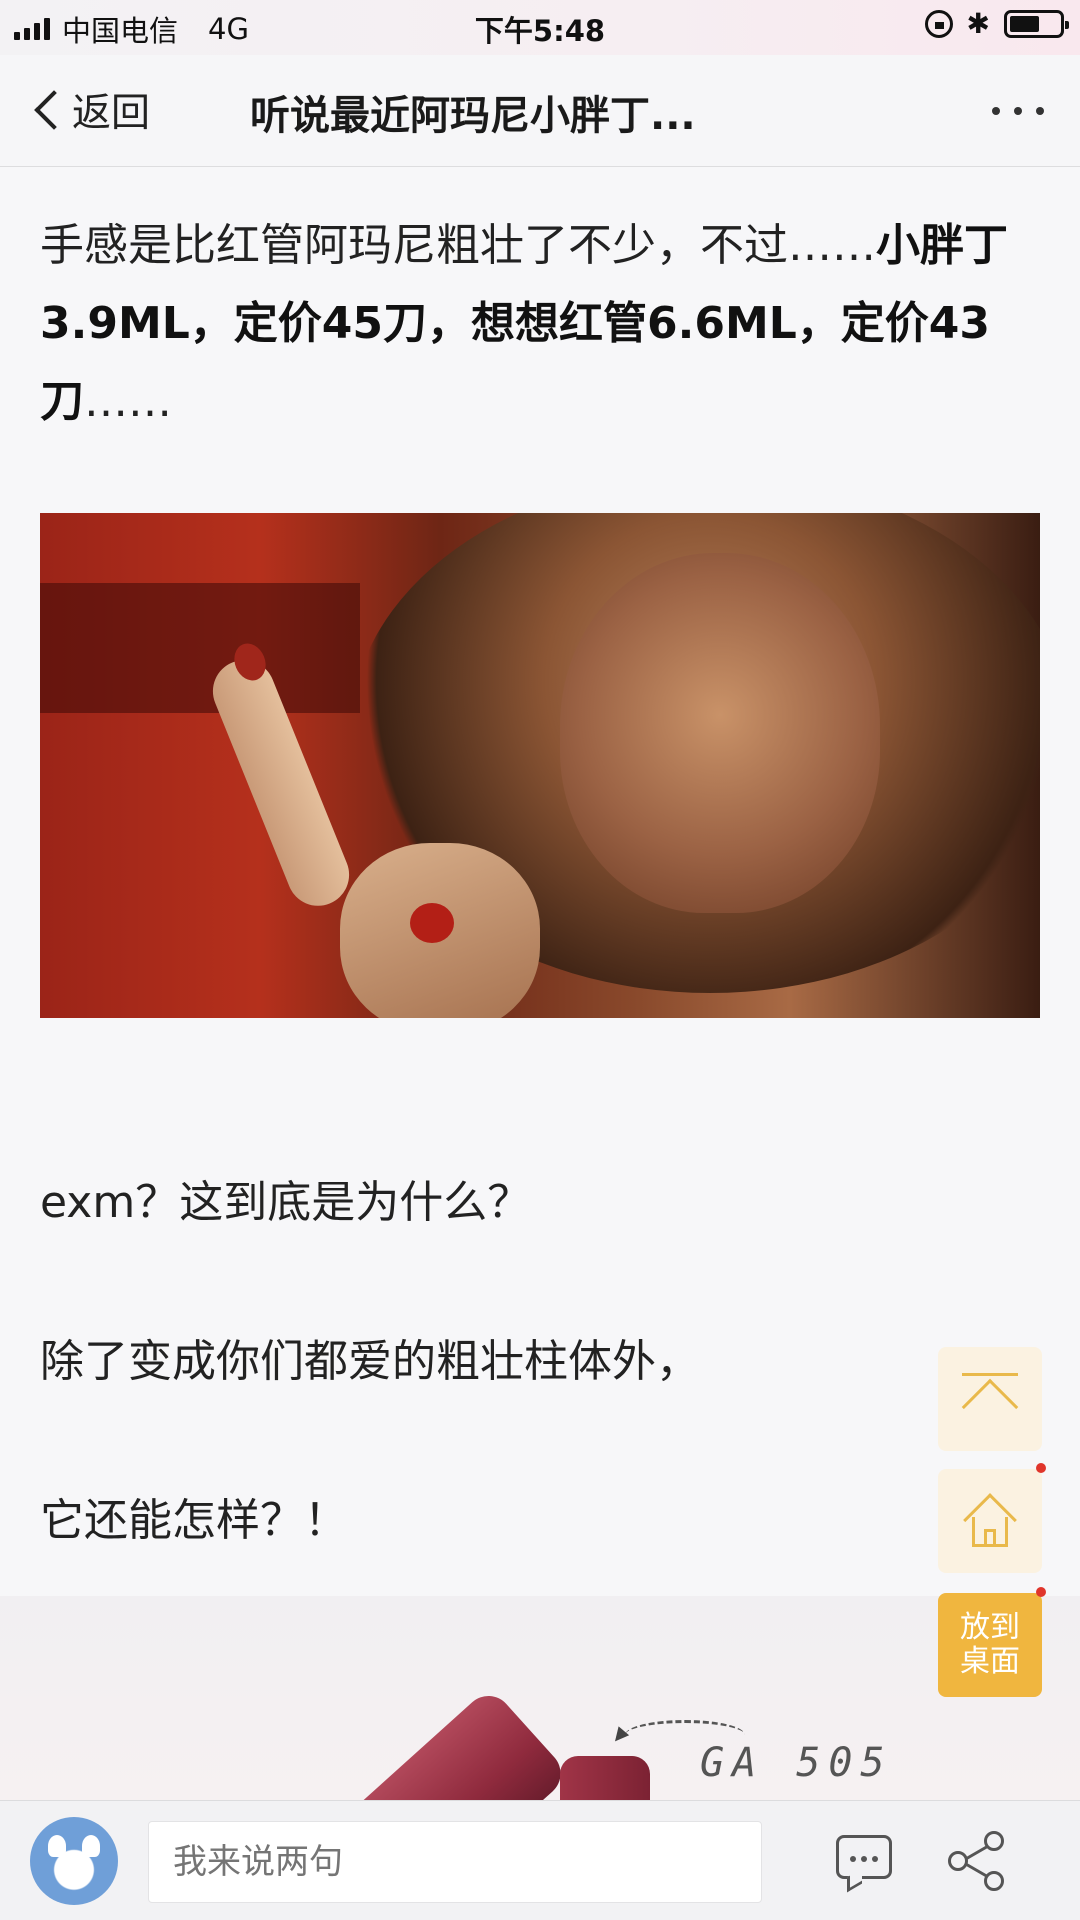  I want to click on bluetooth-icon: ✱, so click(978, 23).